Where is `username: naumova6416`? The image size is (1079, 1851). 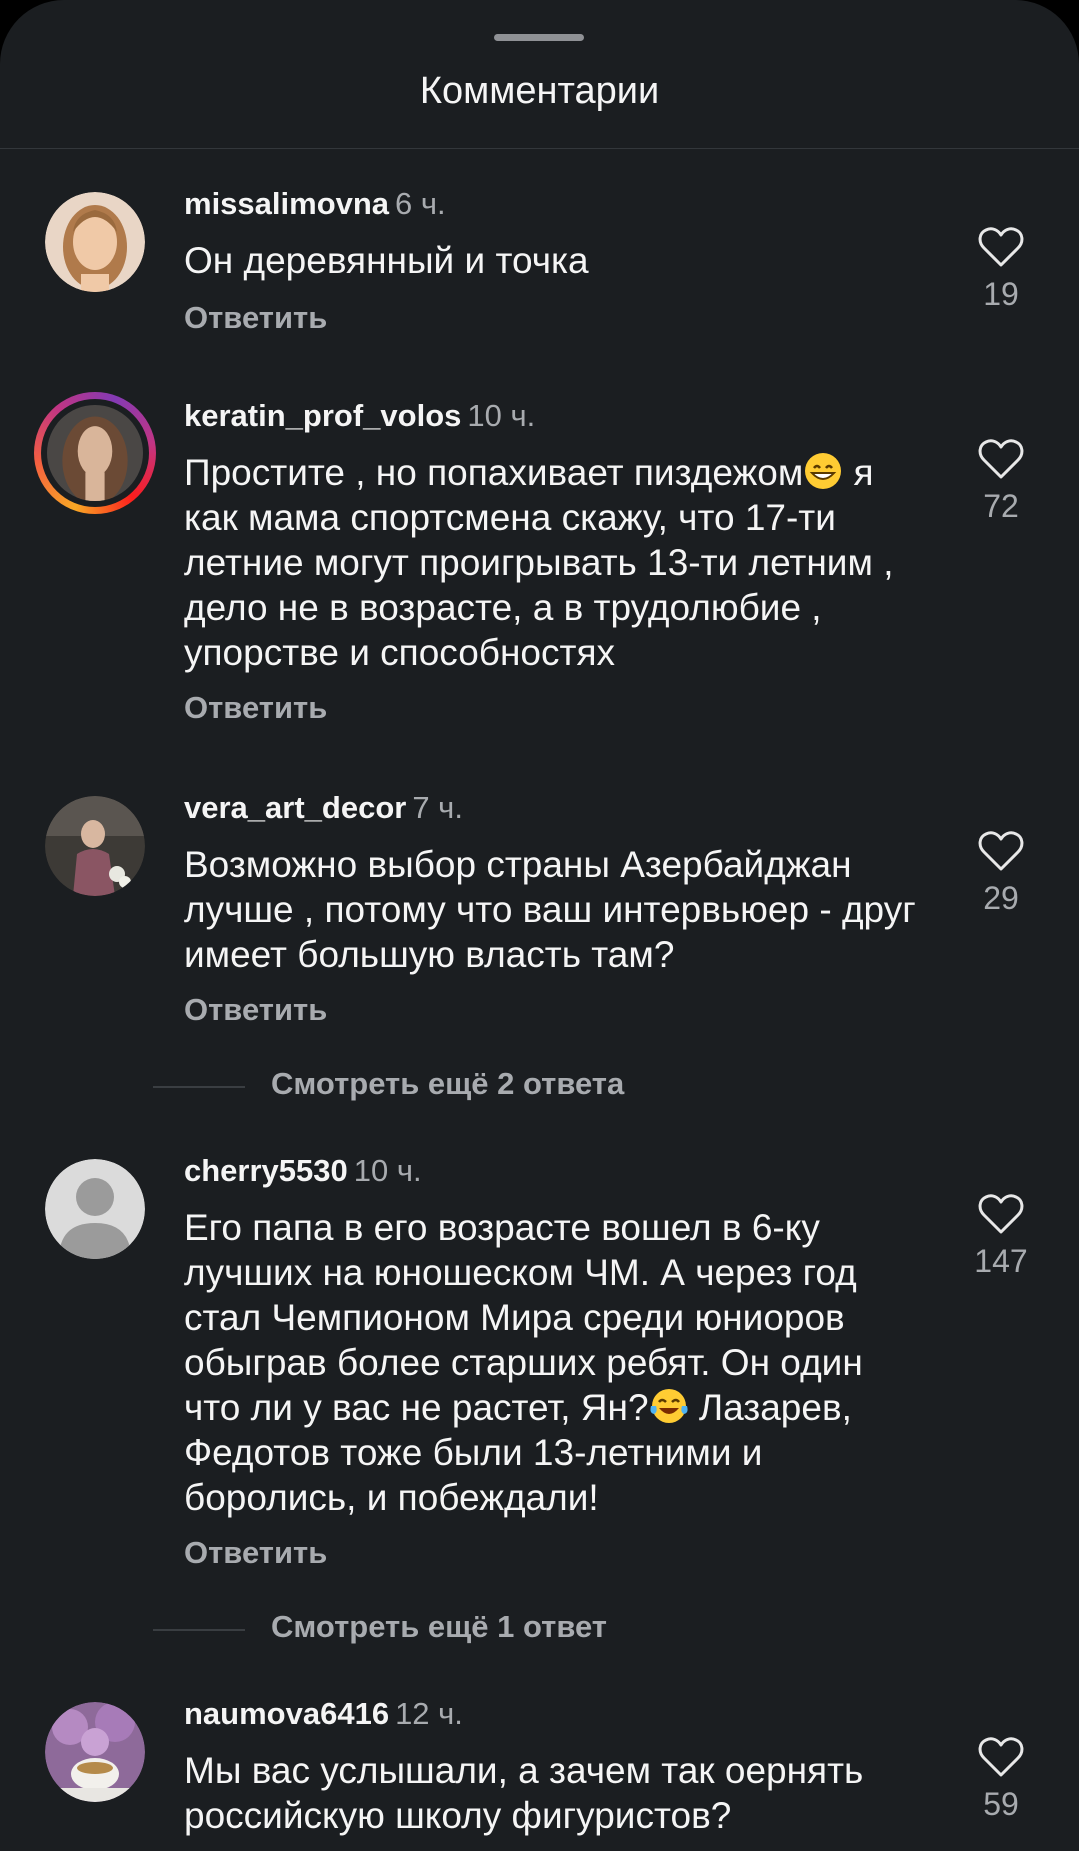
username: naumova6416 is located at coordinates (286, 1713).